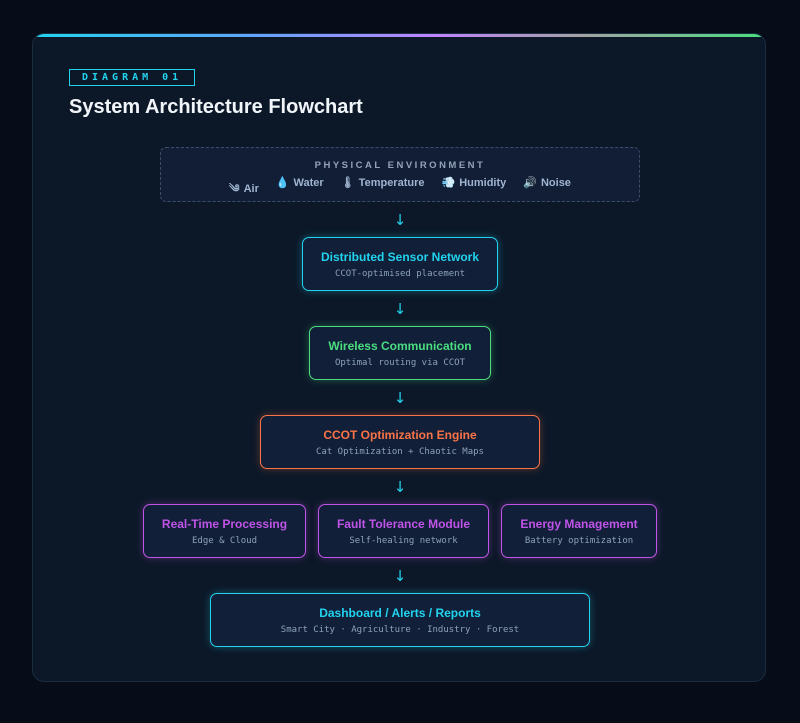  What do you see at coordinates (282, 183) in the screenshot?
I see `droplet-icon: 💧` at bounding box center [282, 183].